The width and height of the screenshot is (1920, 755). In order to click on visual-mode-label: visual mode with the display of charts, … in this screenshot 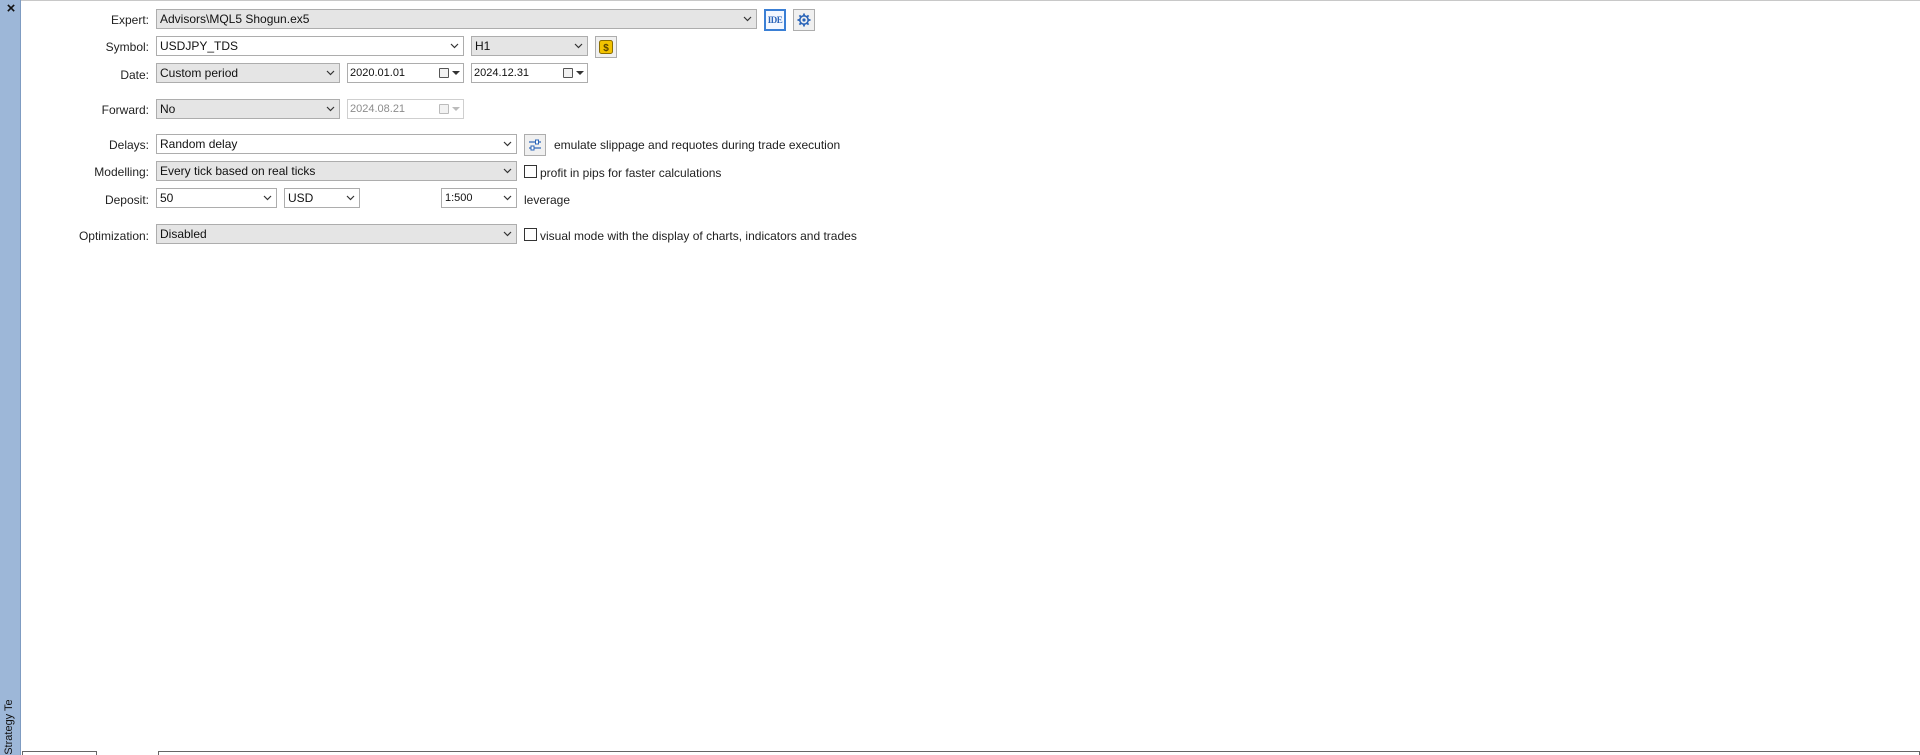, I will do `click(698, 236)`.